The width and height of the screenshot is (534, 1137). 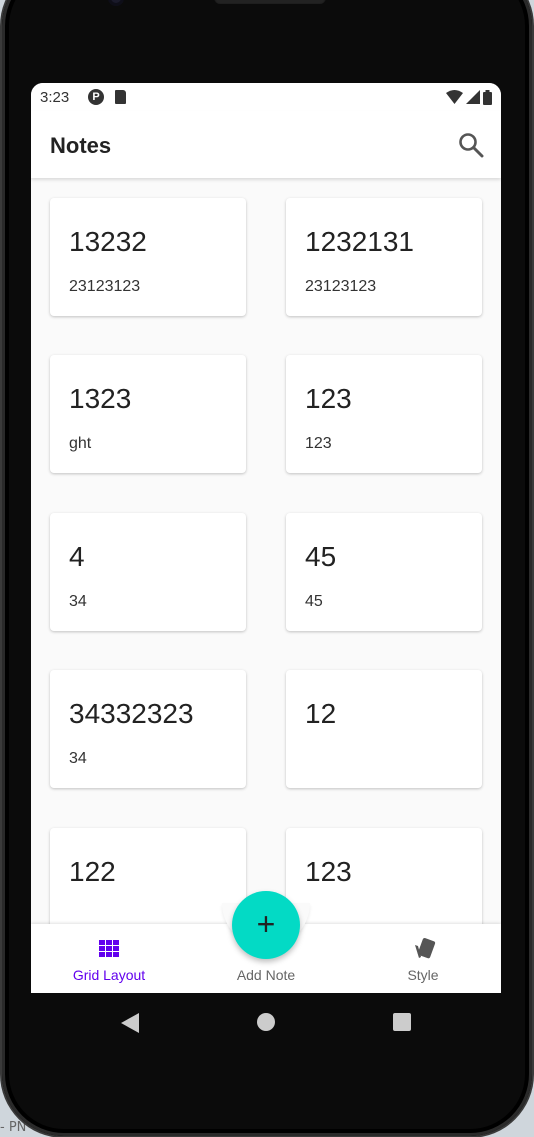 What do you see at coordinates (384, 729) in the screenshot?
I see `note-card: 12` at bounding box center [384, 729].